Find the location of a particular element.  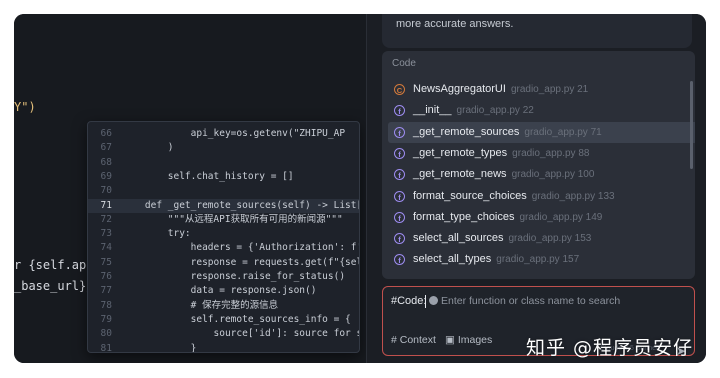

symbol-name: _get_remote_sources is located at coordinates (466, 131).